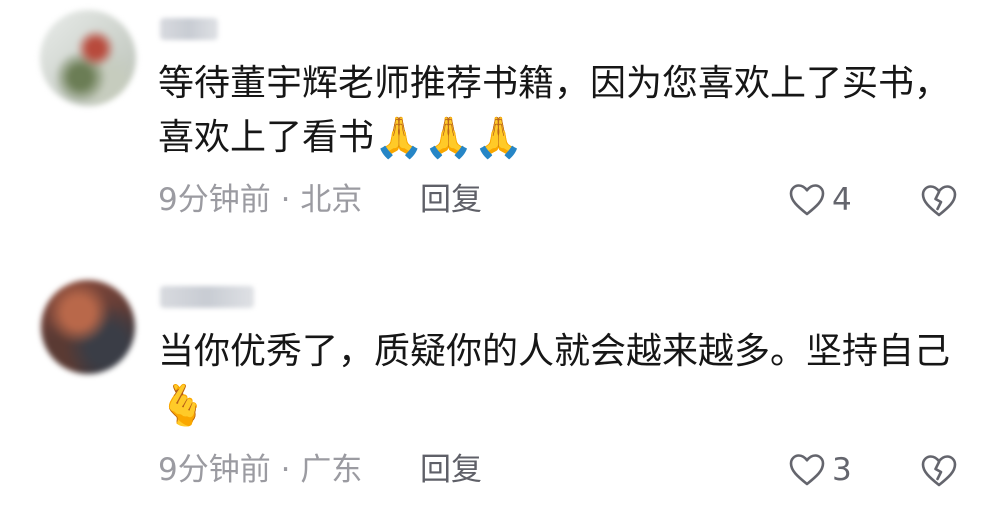 The image size is (1000, 521). I want to click on like-count: 4, so click(842, 200).